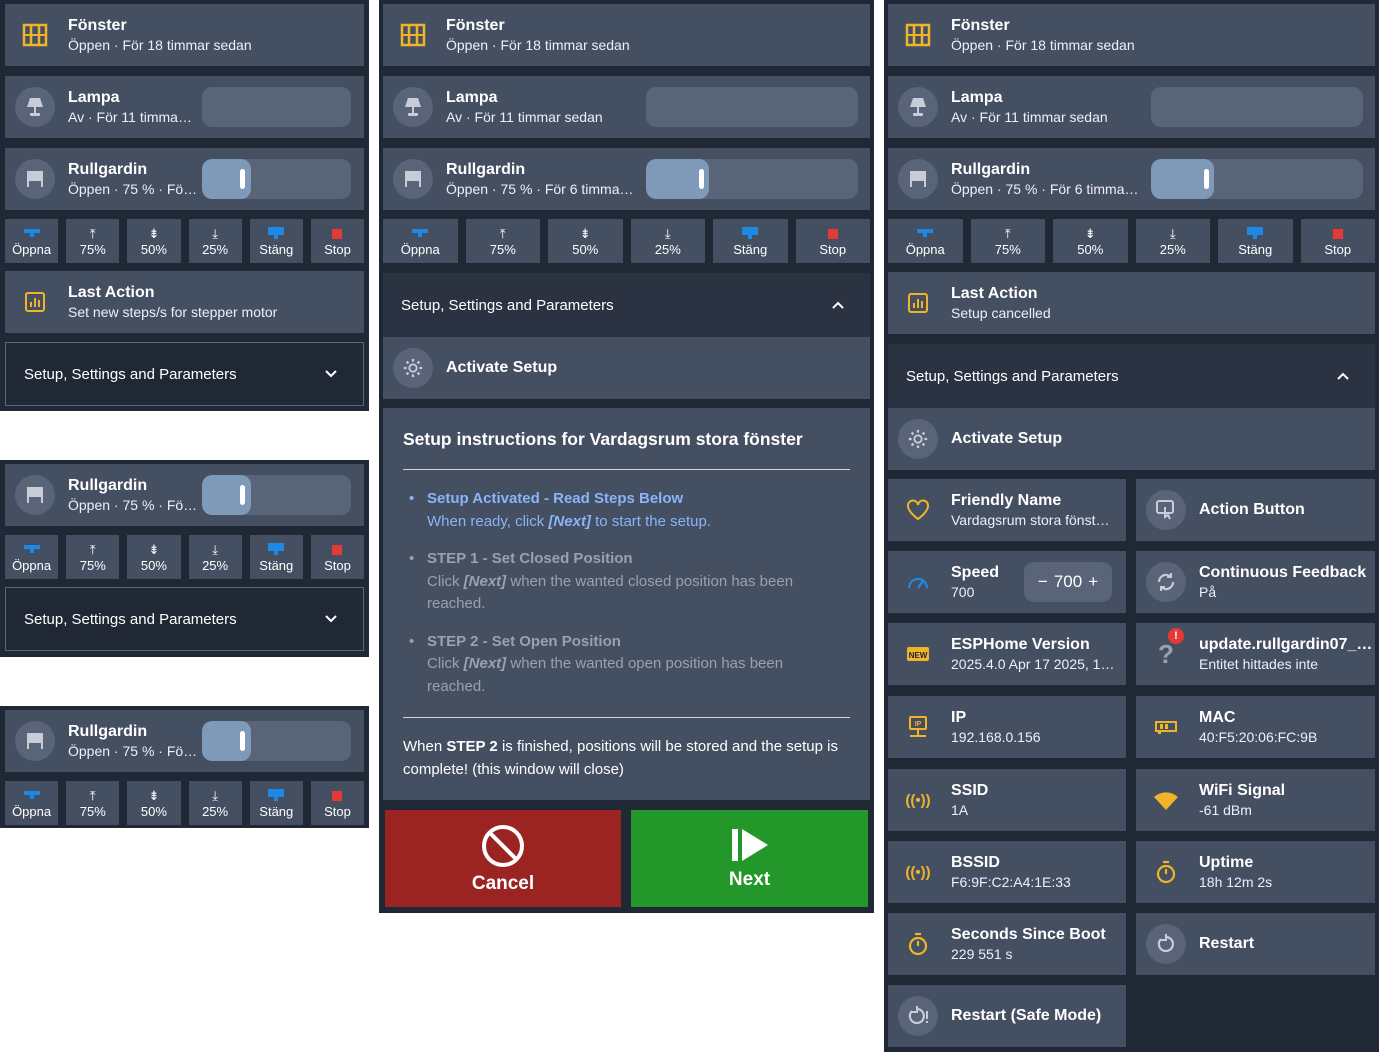 Image resolution: width=1379 pixels, height=1052 pixels. Describe the element at coordinates (1255, 800) in the screenshot. I see `wifi-signal-row: WiFi Signal -61 dBm` at that location.